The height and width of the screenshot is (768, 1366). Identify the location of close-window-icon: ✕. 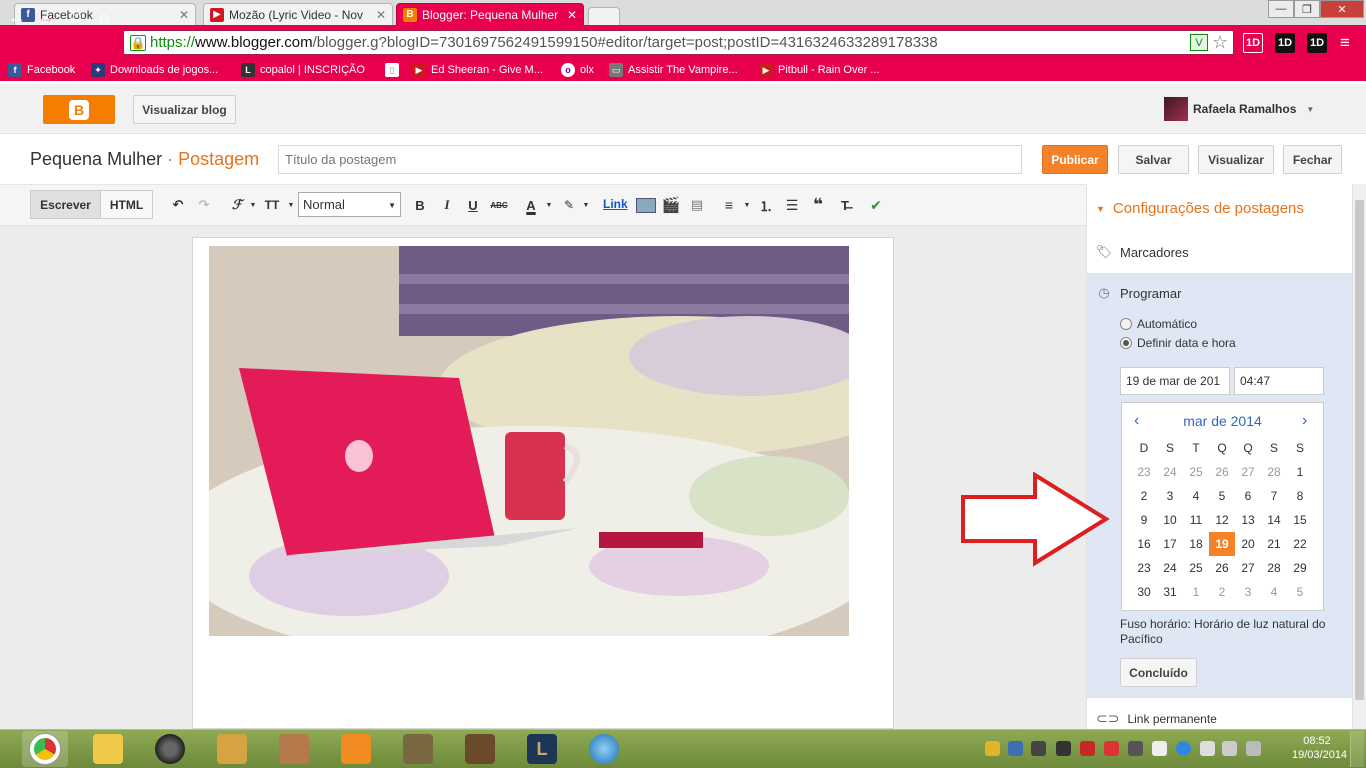
(1342, 9).